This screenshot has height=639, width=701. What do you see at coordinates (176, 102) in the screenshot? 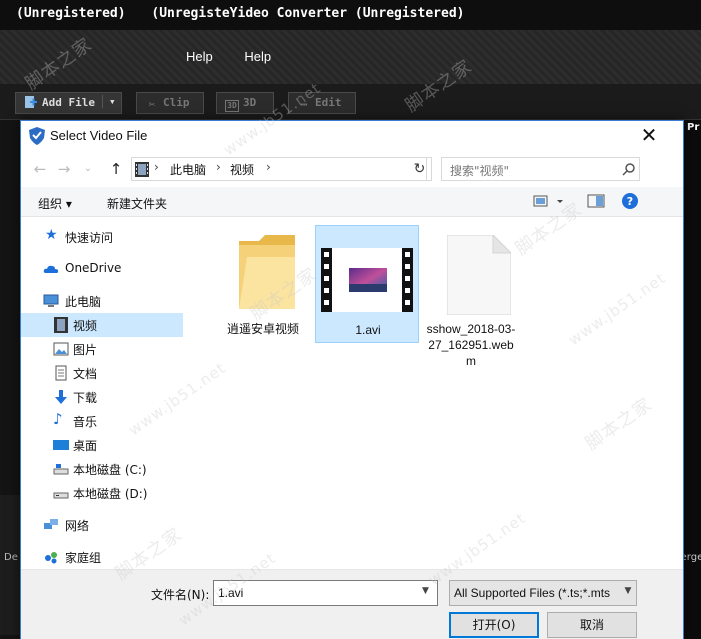
I see `clip-label: Clip` at bounding box center [176, 102].